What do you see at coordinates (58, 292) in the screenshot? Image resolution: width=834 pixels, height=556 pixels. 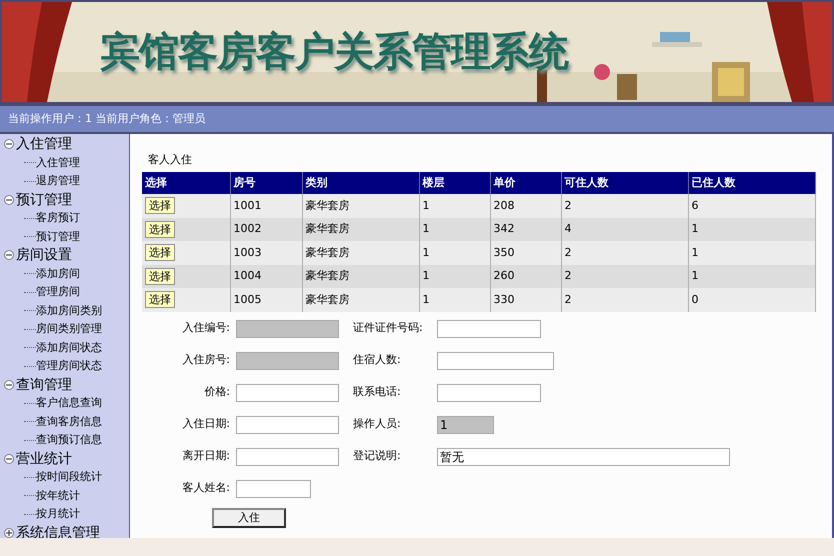 I see `tree-item: 管理房间` at bounding box center [58, 292].